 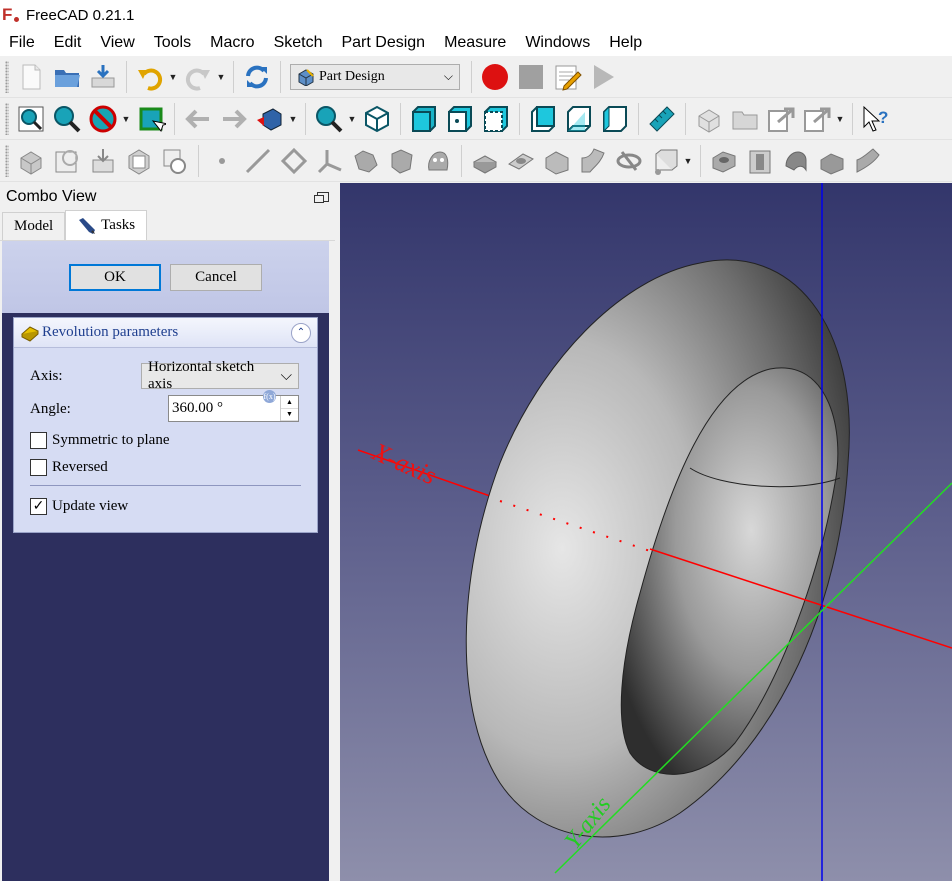 What do you see at coordinates (34, 226) in the screenshot?
I see `tab-model: Model` at bounding box center [34, 226].